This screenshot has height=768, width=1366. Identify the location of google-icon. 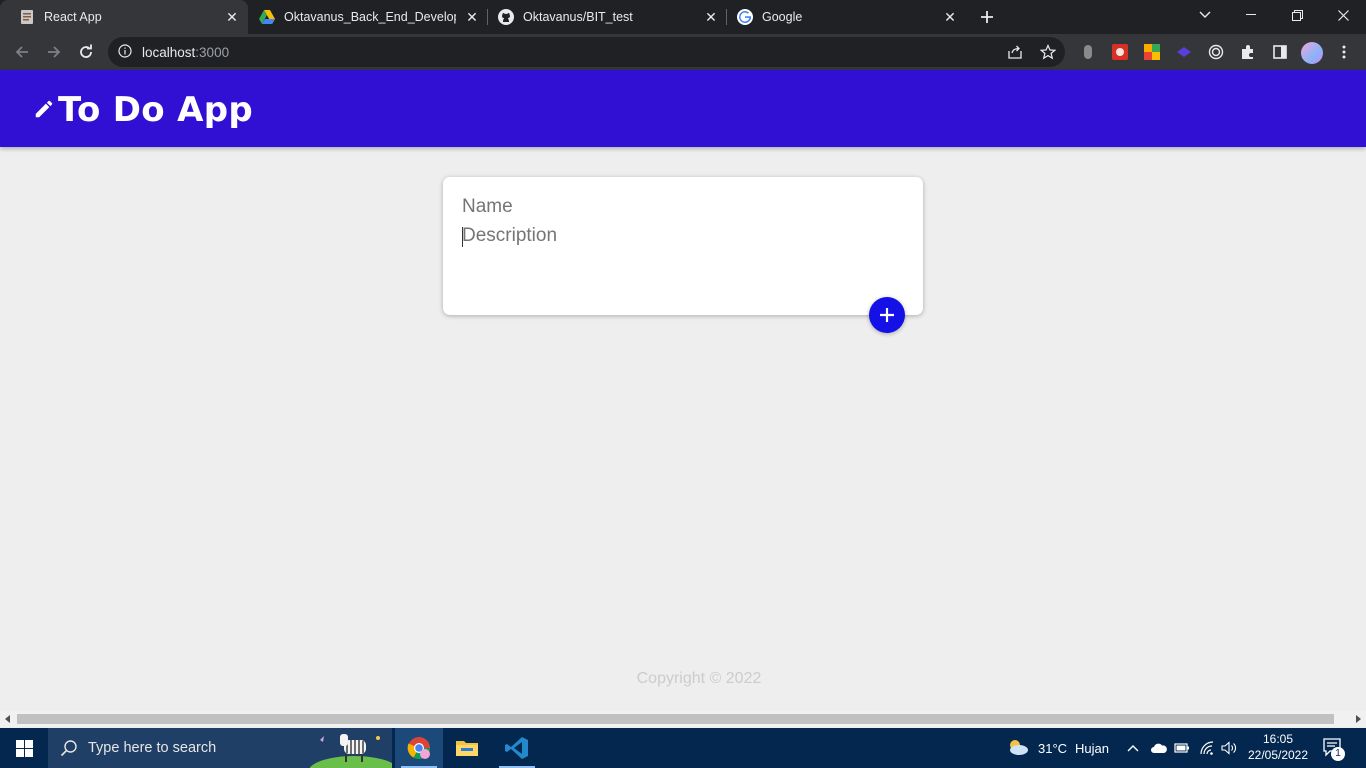
(745, 17).